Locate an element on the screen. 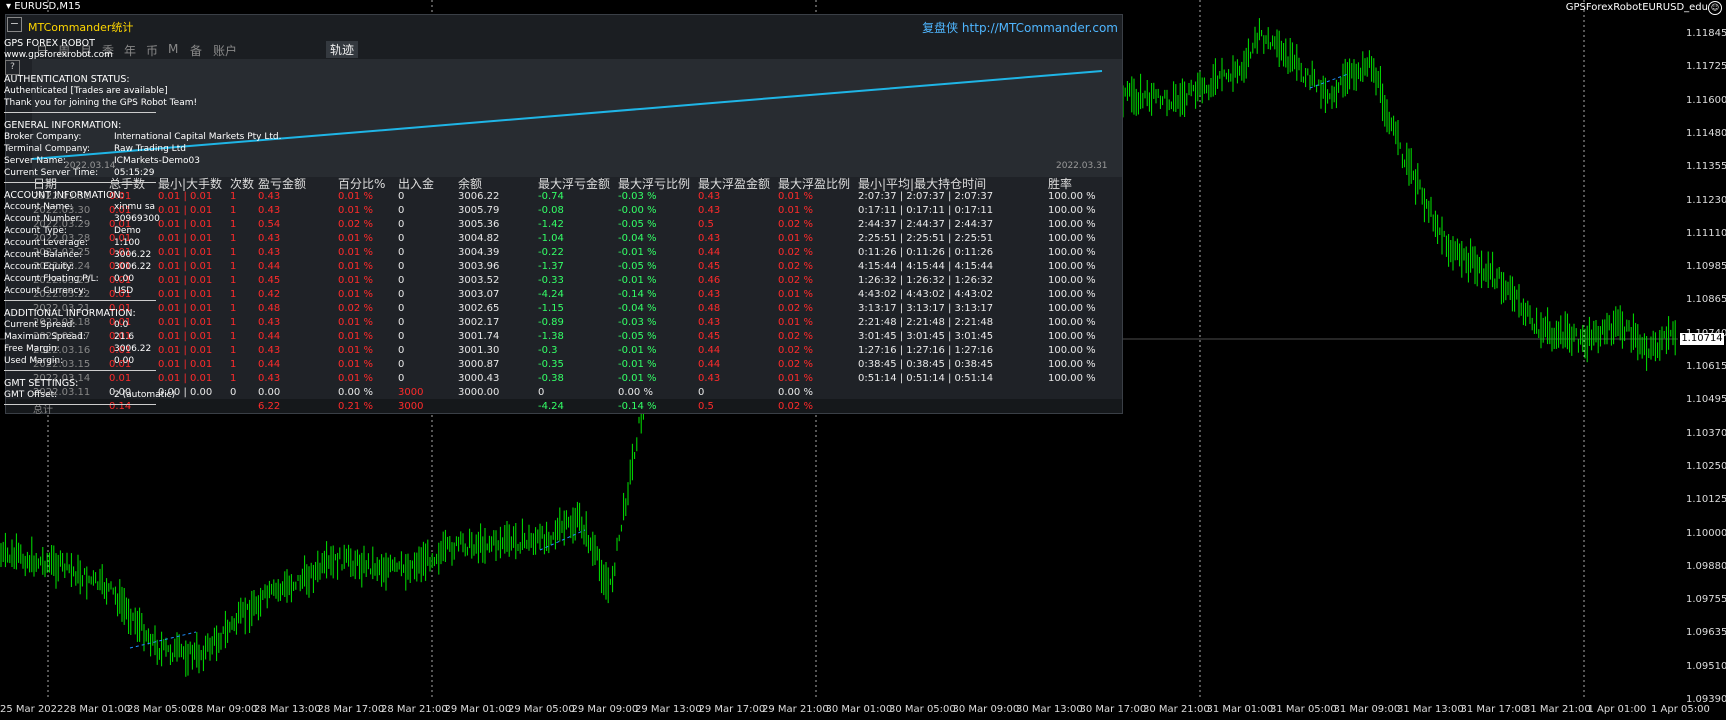 The height and width of the screenshot is (720, 1726). table-cell: -0.14 % is located at coordinates (637, 294).